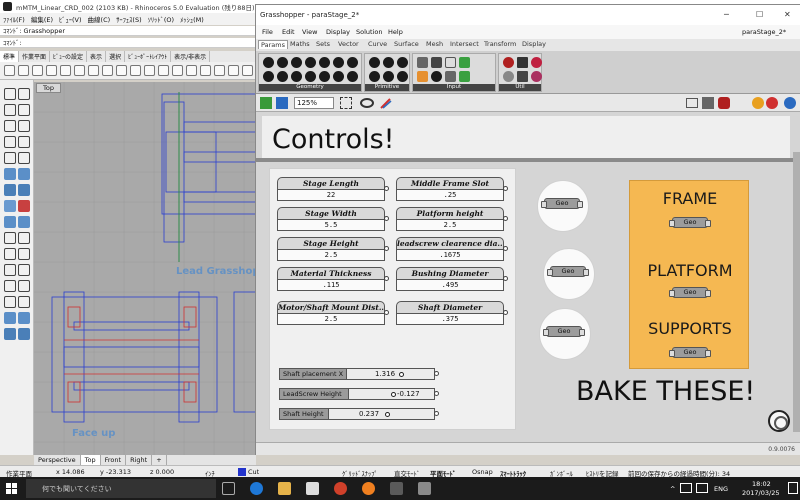 This screenshot has width=800, height=500. I want to click on move-icon, so click(10, 254).